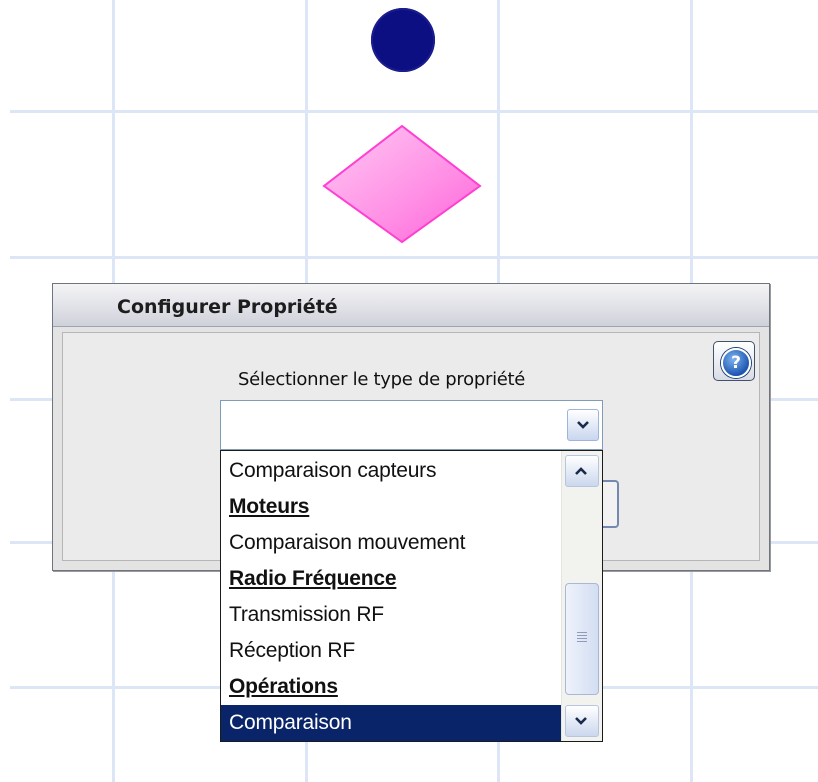 This screenshot has height=782, width=818. What do you see at coordinates (392, 543) in the screenshot?
I see `list-item: Comparaison mouvement` at bounding box center [392, 543].